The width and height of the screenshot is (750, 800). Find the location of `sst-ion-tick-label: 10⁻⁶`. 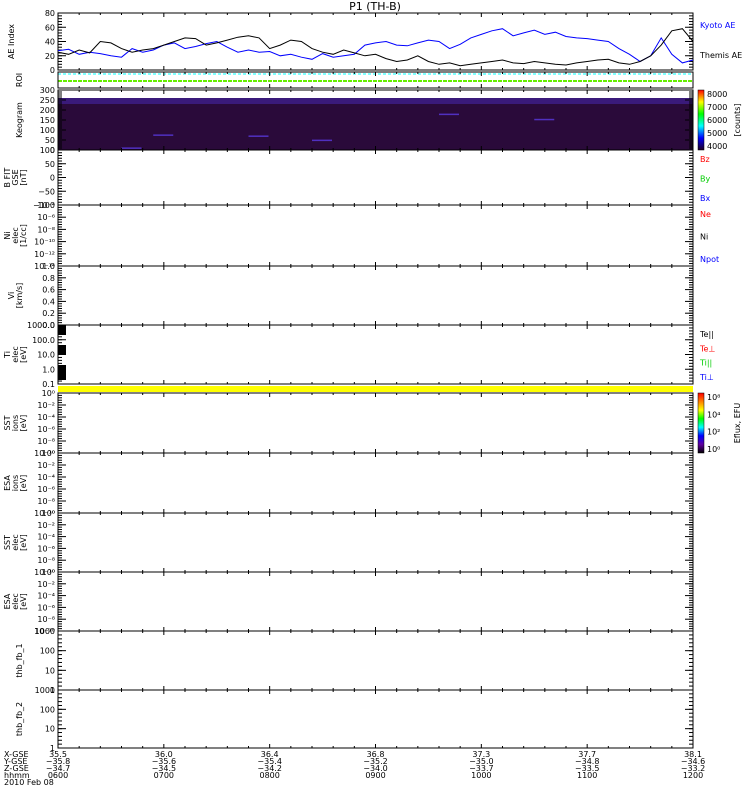

sst-ion-tick-label: 10⁻⁶ is located at coordinates (46, 429).